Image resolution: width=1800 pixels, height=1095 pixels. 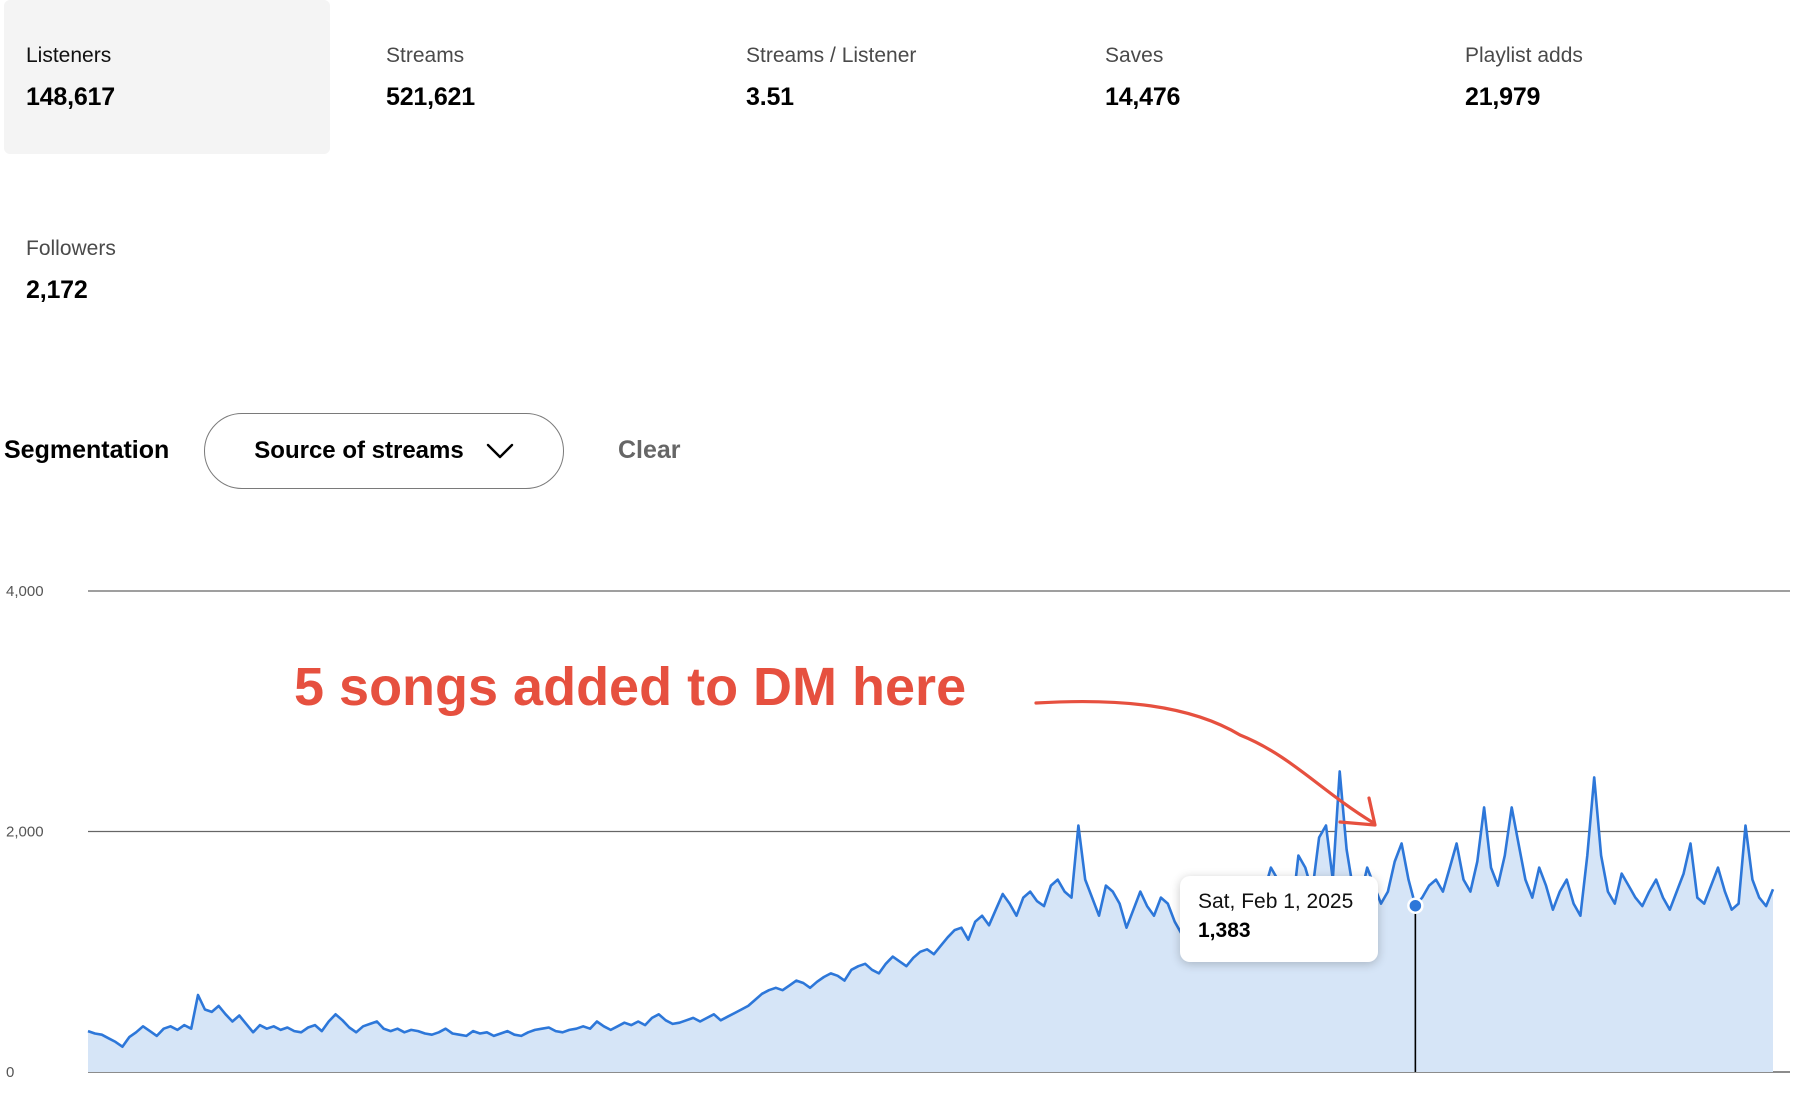 I want to click on y-tick-label: 2,000, so click(x=25, y=832).